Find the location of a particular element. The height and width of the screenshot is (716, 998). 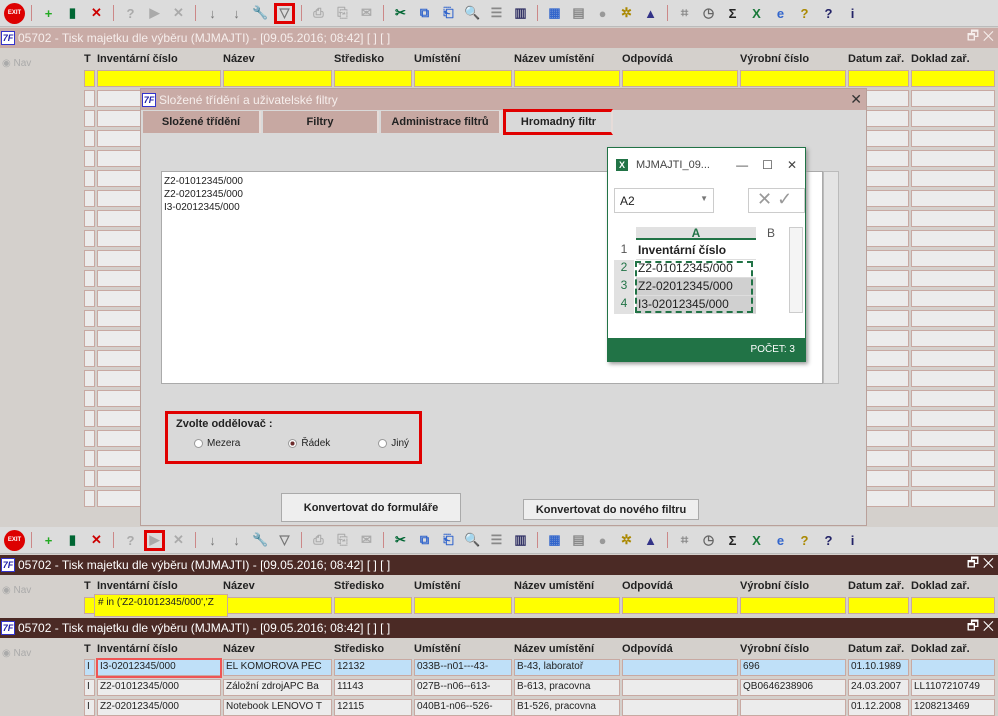

radio-mezera: Mezera is located at coordinates (217, 443).